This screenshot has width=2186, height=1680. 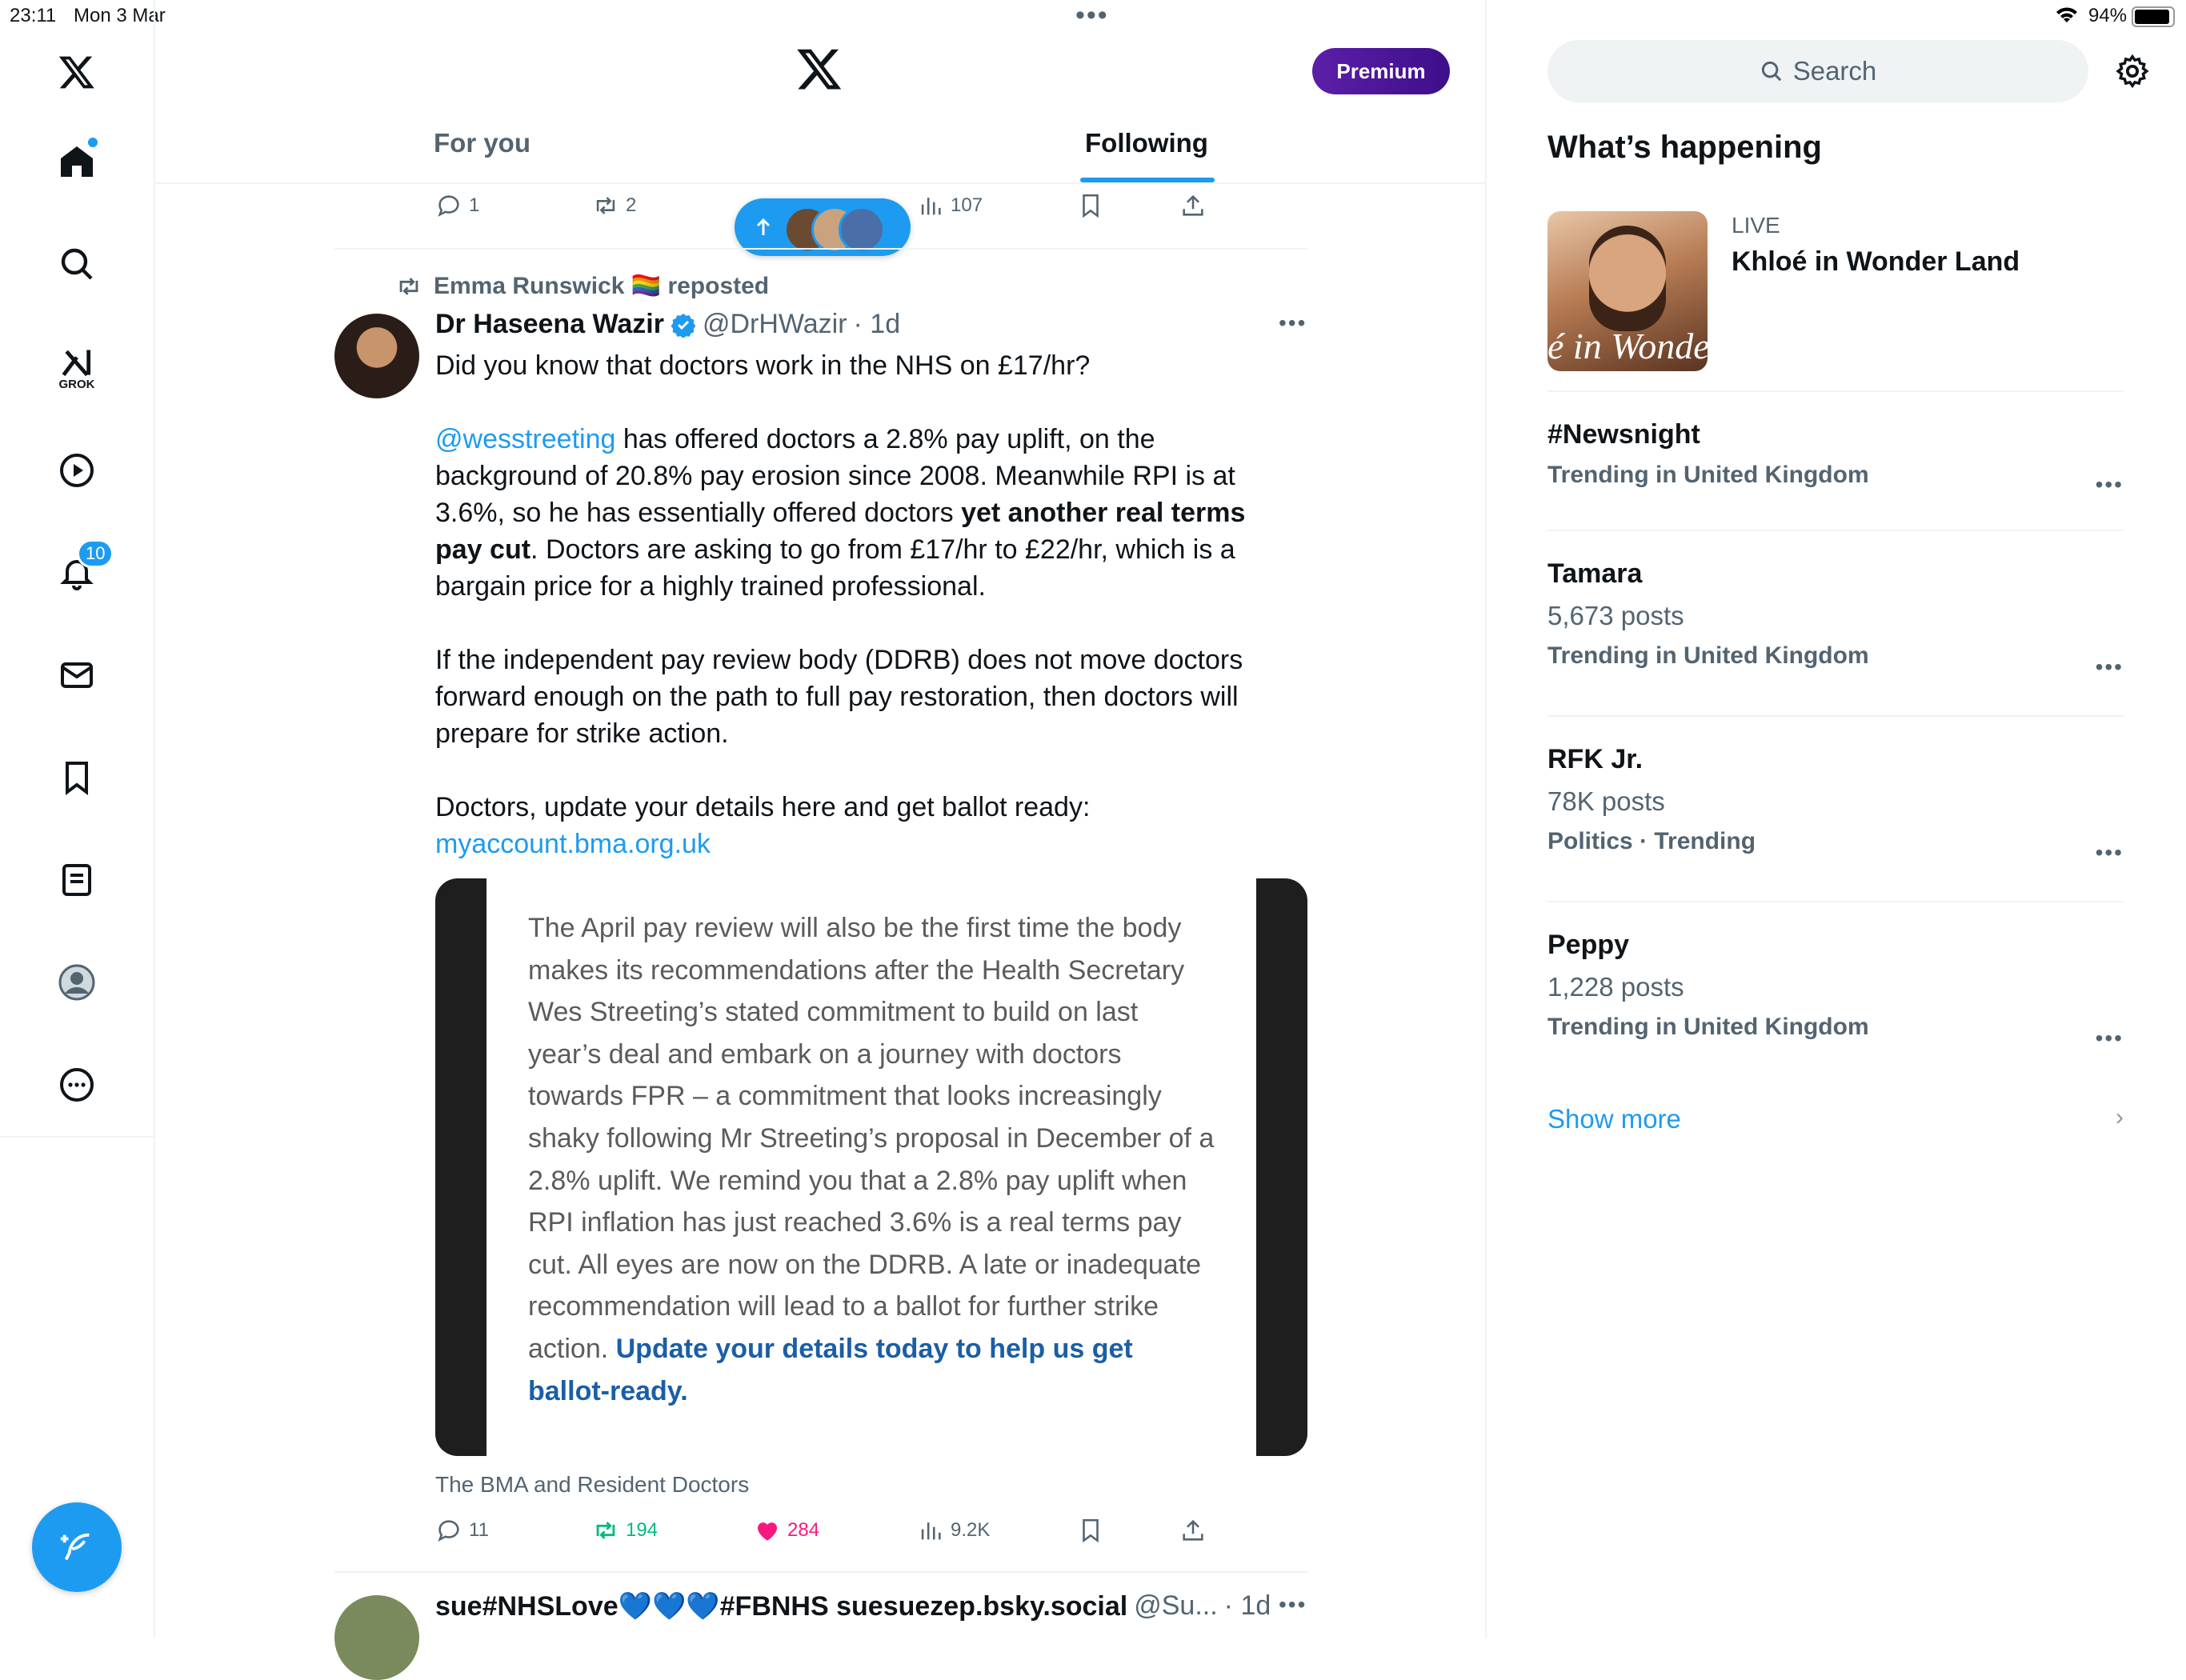 What do you see at coordinates (77, 982) in the screenshot?
I see `profile-avatar-icon` at bounding box center [77, 982].